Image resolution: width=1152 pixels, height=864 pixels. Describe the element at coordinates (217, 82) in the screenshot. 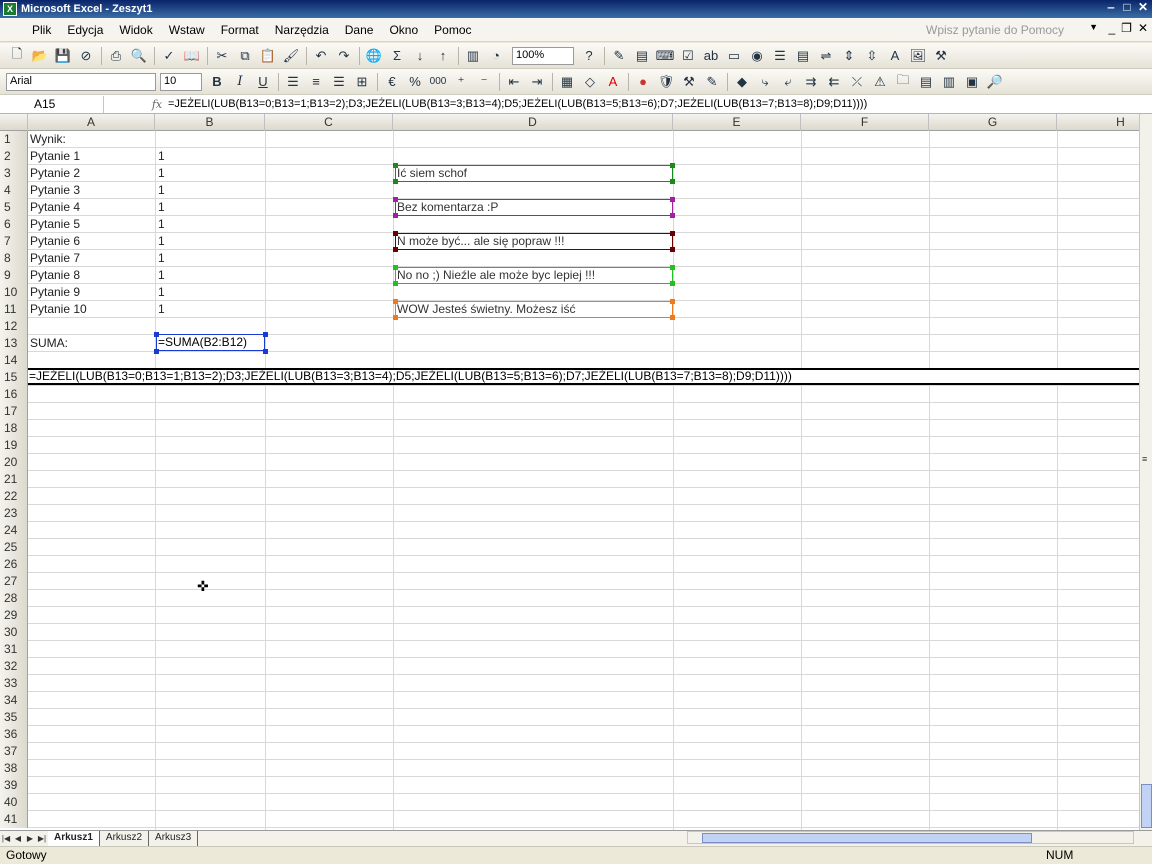

I see `bold-button: B` at that location.